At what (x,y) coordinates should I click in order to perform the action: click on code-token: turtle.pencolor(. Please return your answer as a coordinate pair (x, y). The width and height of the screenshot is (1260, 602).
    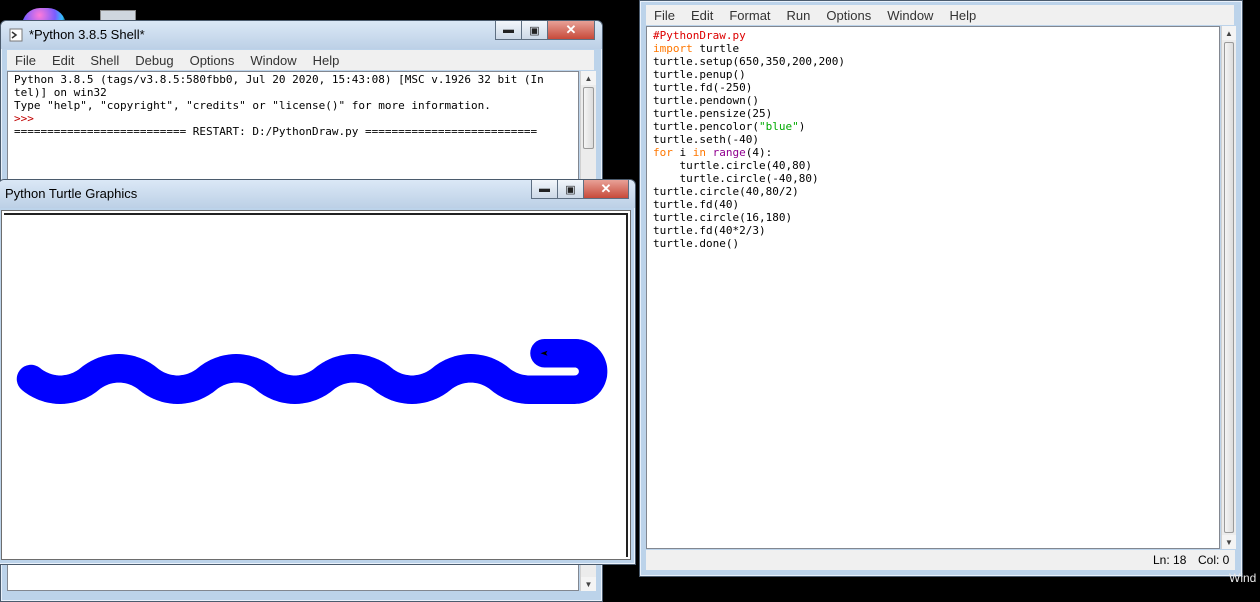
    Looking at the image, I should click on (706, 126).